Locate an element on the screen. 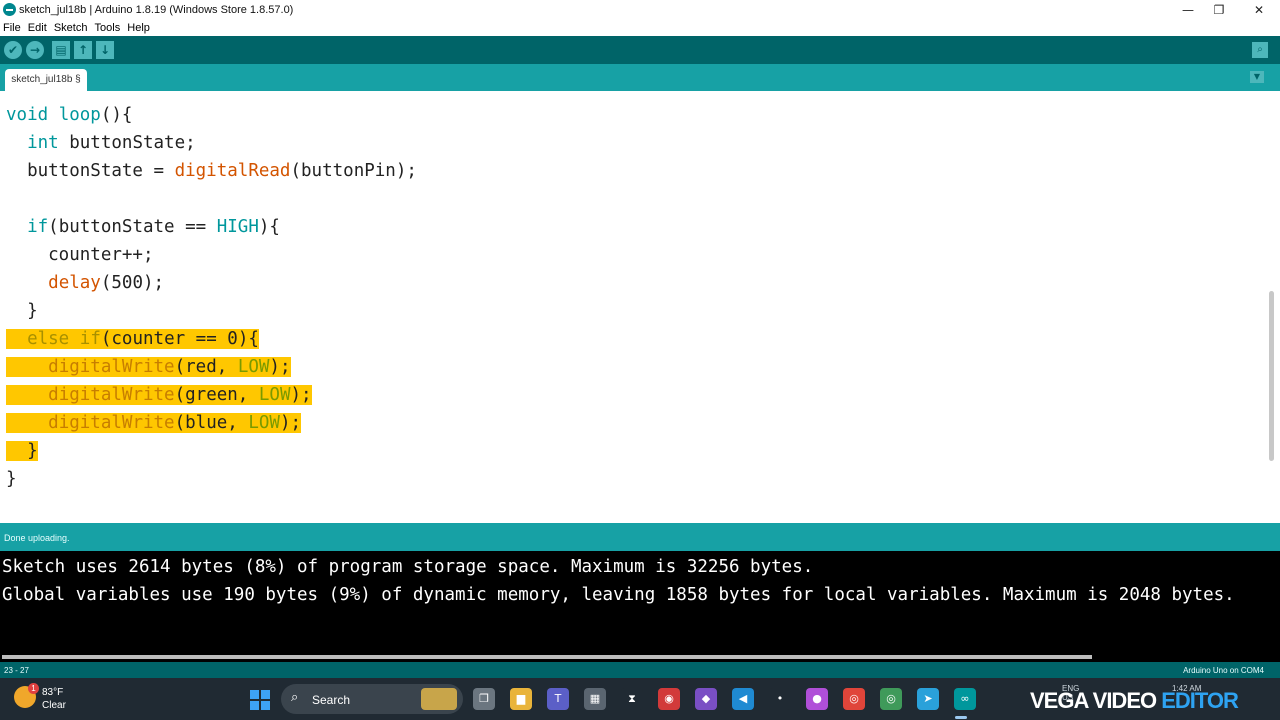 The image size is (1280, 720). visual-studio-icon: ◆ is located at coordinates (706, 699).